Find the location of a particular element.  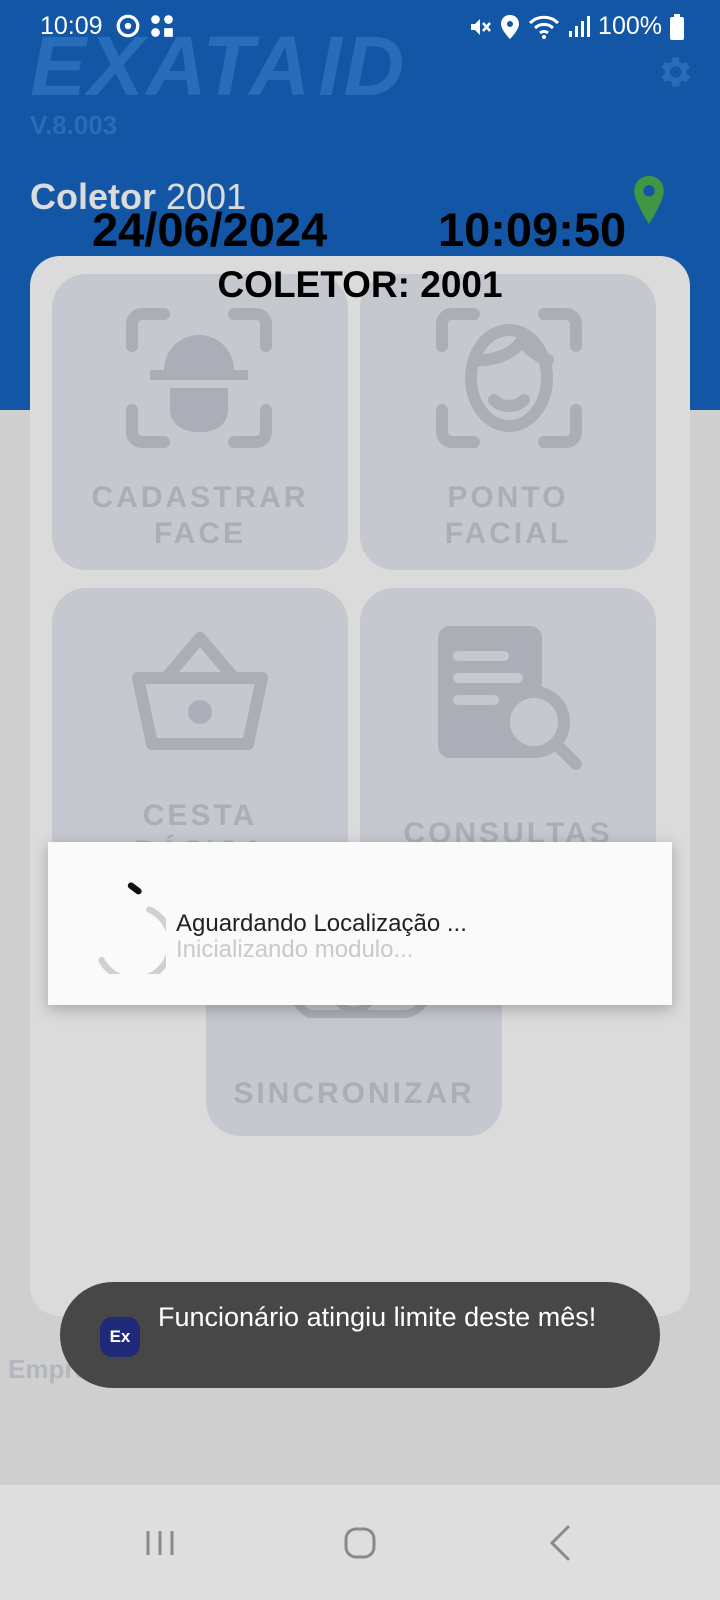

navigation-bar is located at coordinates (360, 1542).